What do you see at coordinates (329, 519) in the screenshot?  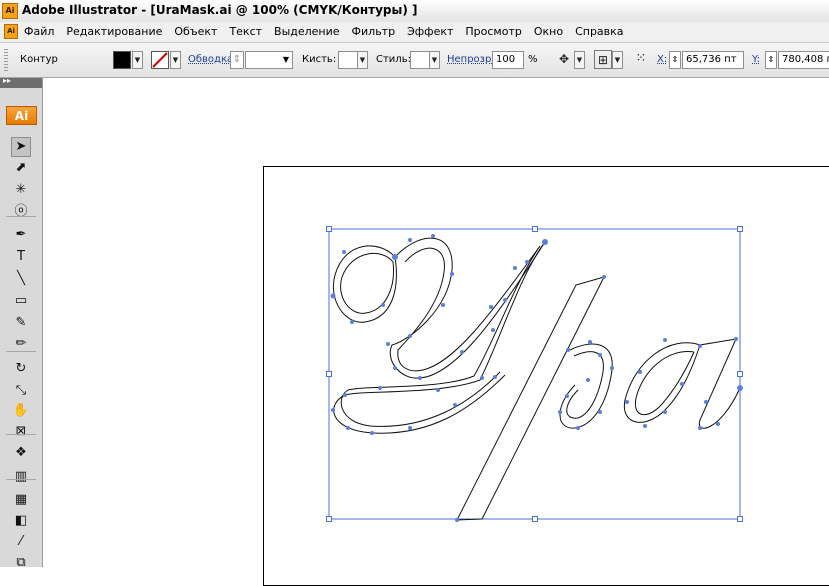 I see `handle-bottom-left` at bounding box center [329, 519].